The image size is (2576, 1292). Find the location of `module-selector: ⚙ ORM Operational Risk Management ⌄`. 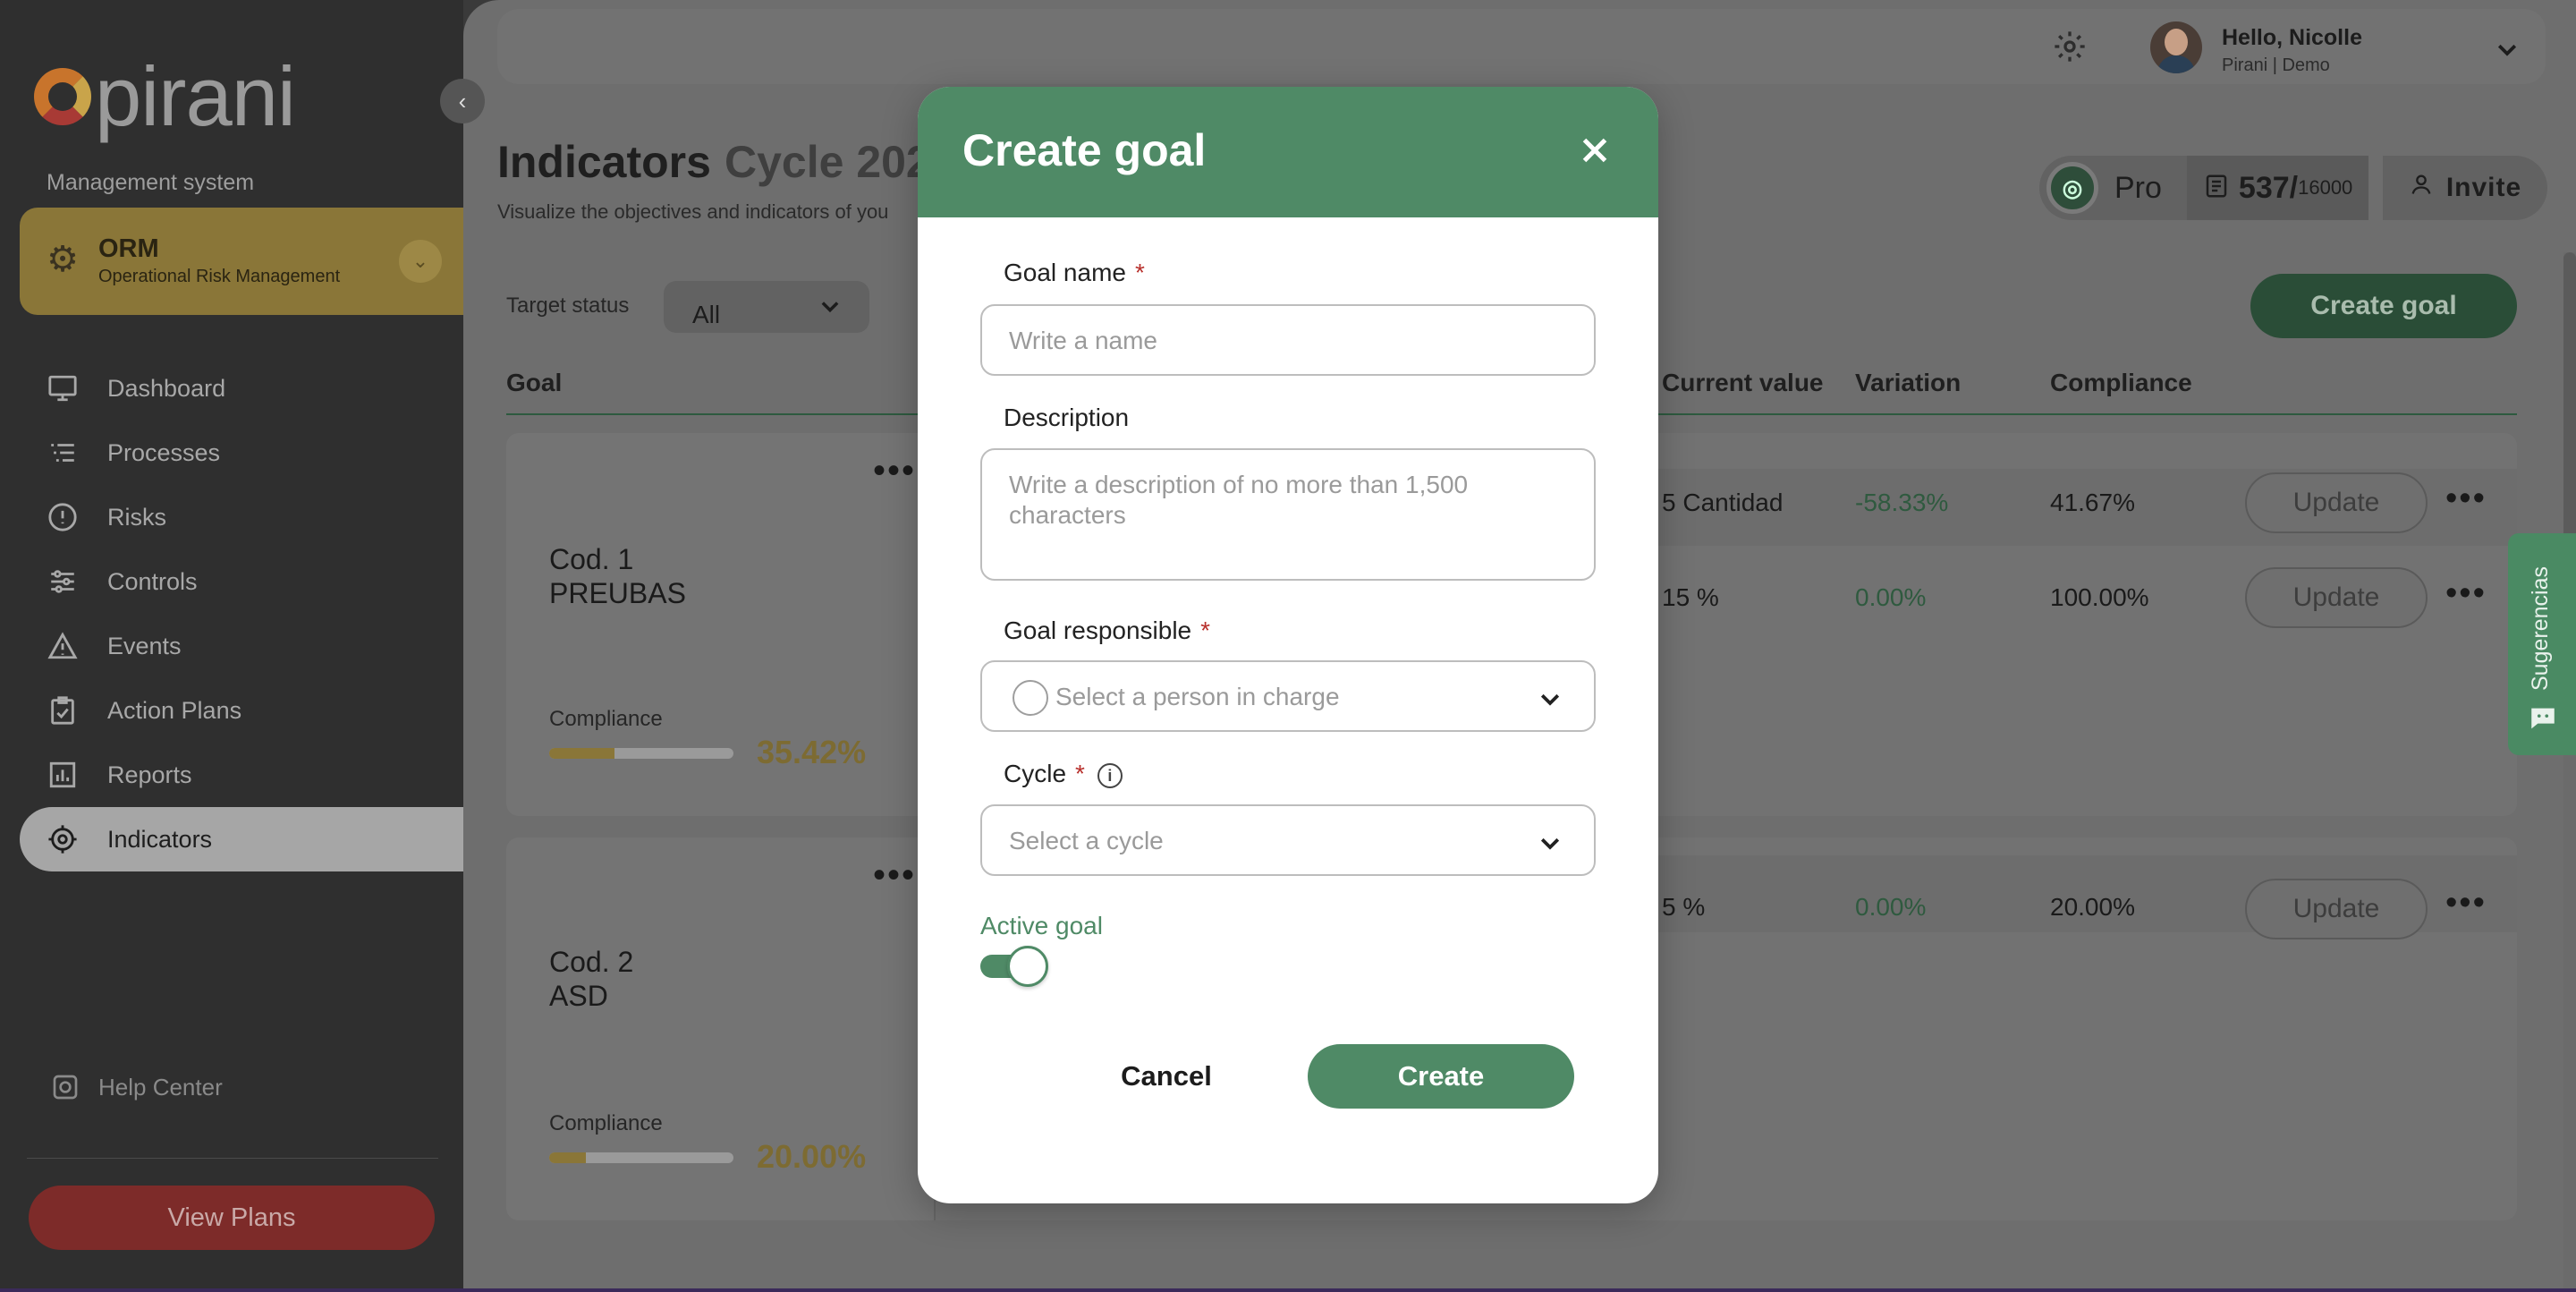

module-selector: ⚙ ORM Operational Risk Management ⌄ is located at coordinates (252, 261).